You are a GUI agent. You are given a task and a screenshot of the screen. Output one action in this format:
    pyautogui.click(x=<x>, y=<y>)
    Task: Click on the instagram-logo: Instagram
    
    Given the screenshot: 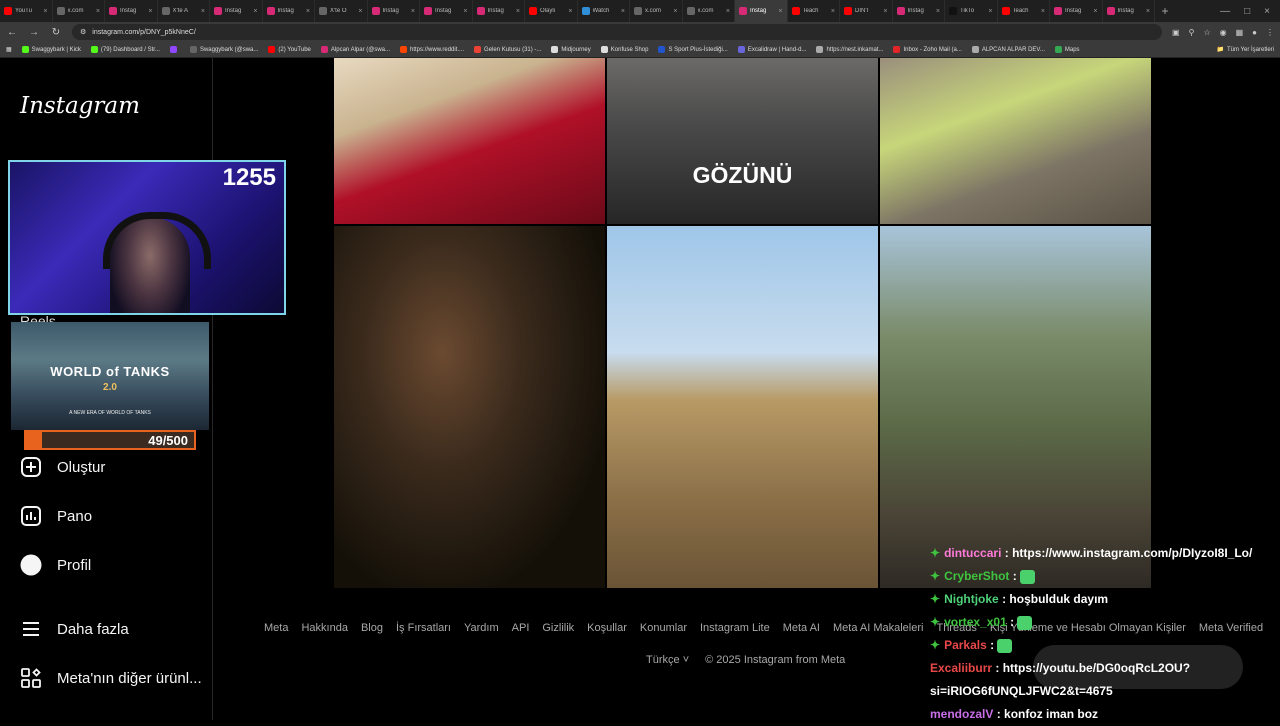 What is the action you would take?
    pyautogui.click(x=80, y=106)
    